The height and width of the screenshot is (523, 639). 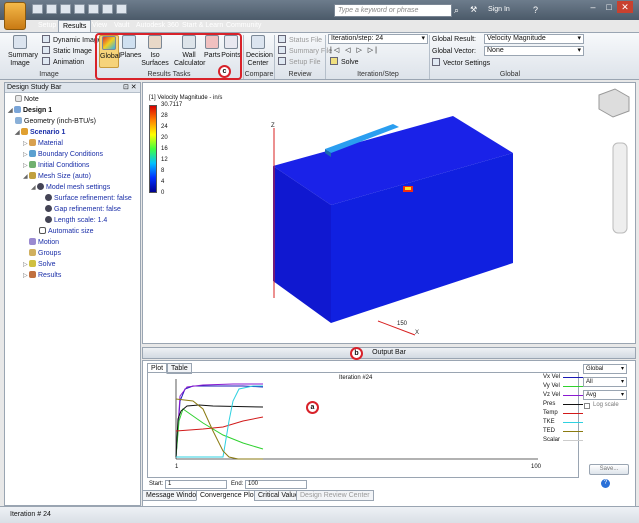 I want to click on group-label-global: Global, so click(x=510, y=74).